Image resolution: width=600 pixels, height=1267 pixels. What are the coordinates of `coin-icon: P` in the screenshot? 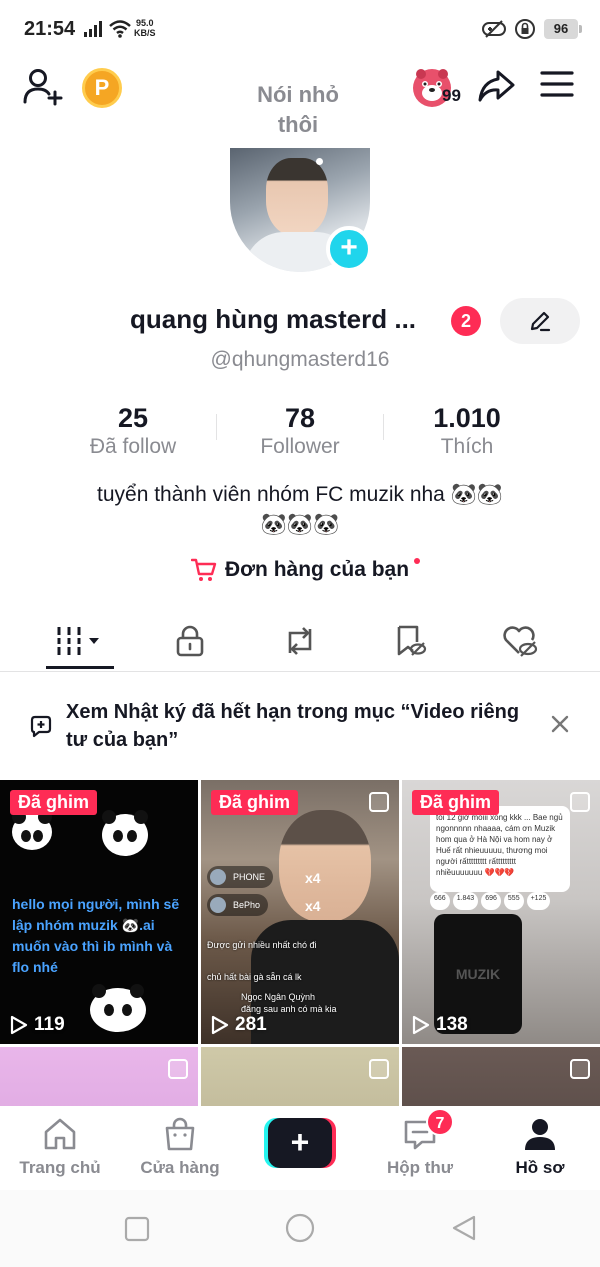 It's located at (102, 88).